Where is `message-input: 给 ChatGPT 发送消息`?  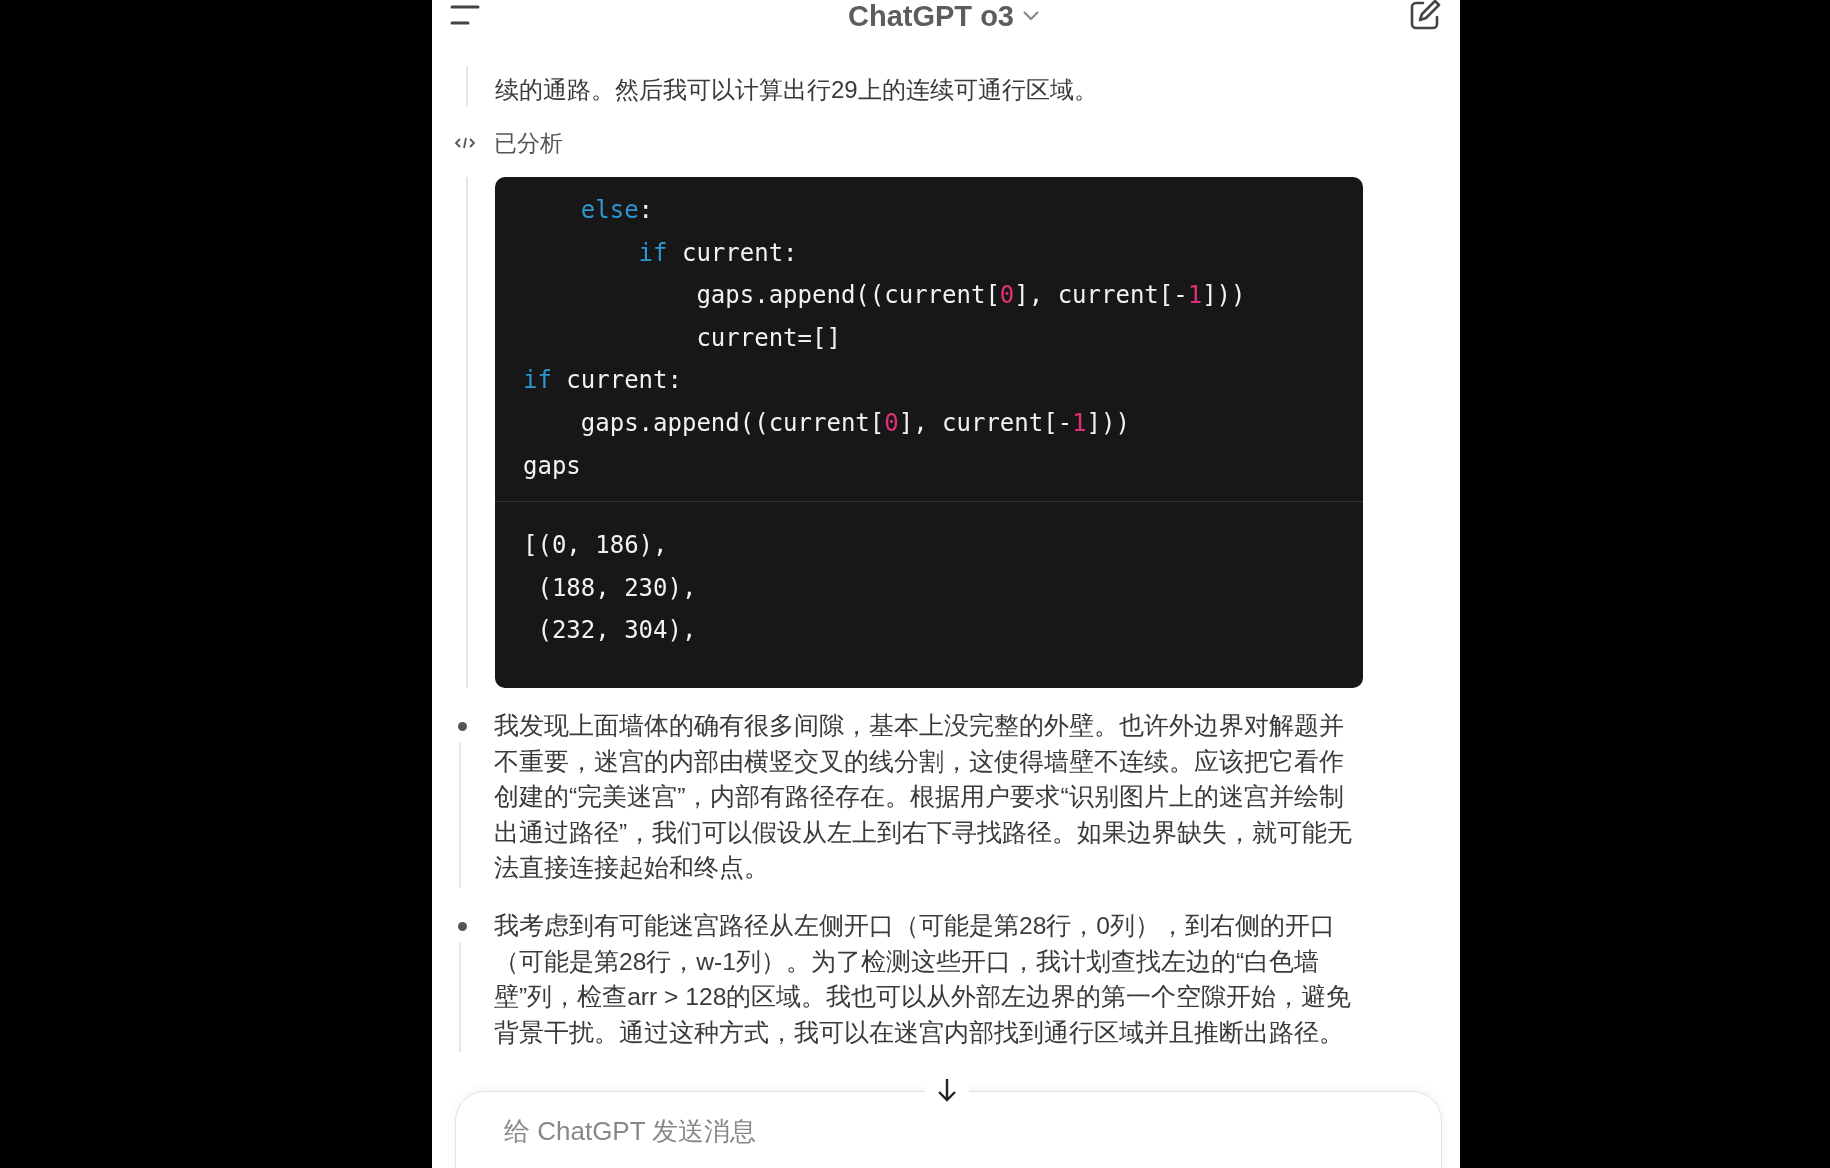
message-input: 给 ChatGPT 发送消息 is located at coordinates (948, 1129).